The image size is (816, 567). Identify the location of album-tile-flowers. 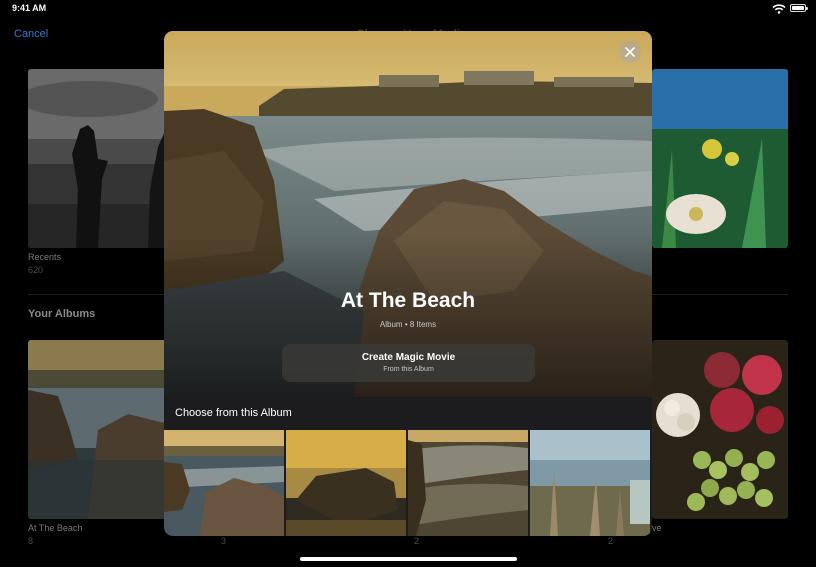
(720, 158).